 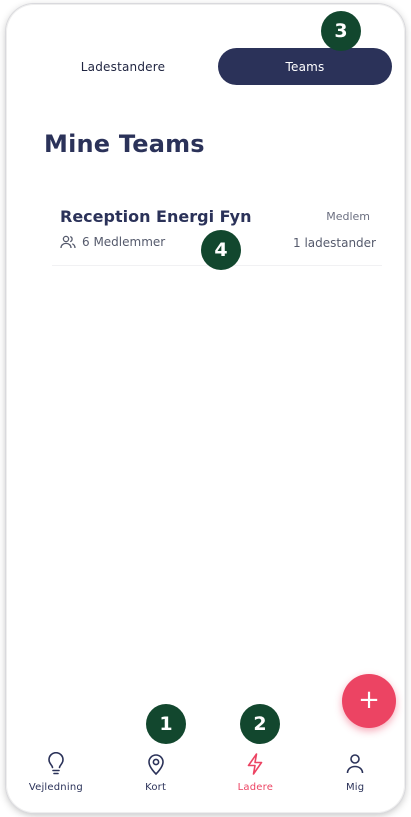 What do you see at coordinates (156, 216) in the screenshot?
I see `team-name: Reception Energi Fyn` at bounding box center [156, 216].